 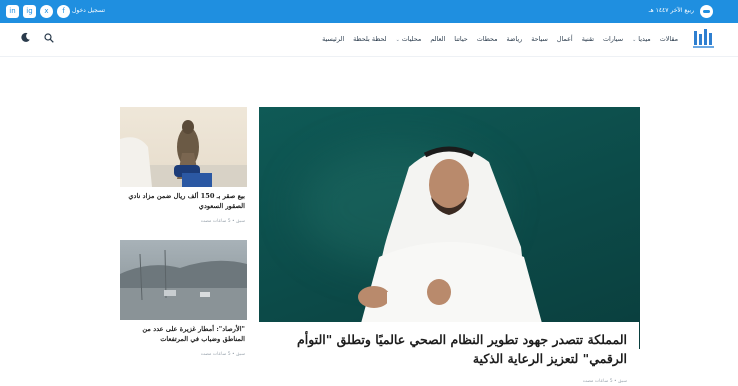 What do you see at coordinates (487, 39) in the screenshot?
I see `nav-item-stations: محطات` at bounding box center [487, 39].